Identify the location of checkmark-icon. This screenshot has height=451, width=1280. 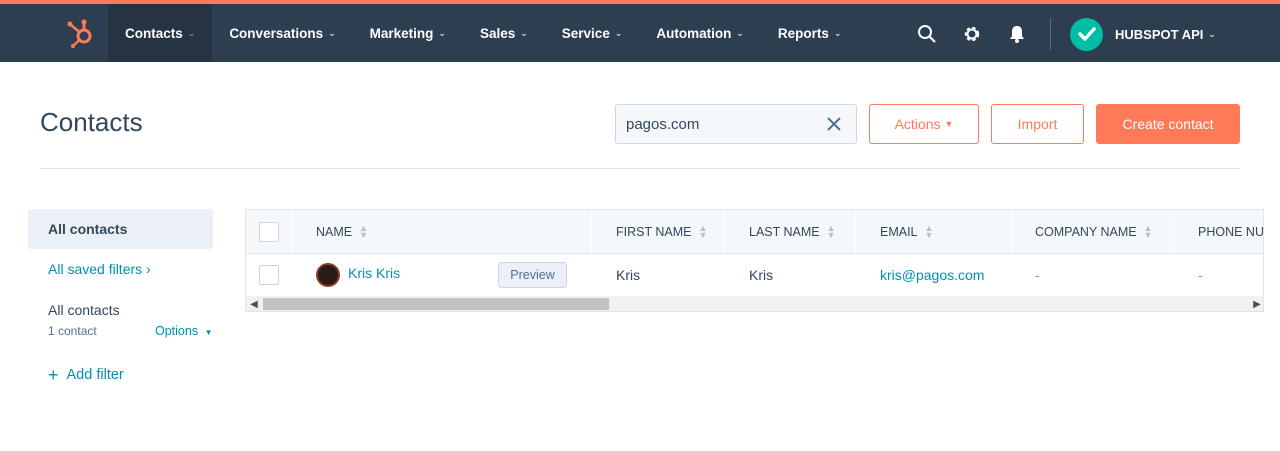
(1086, 34).